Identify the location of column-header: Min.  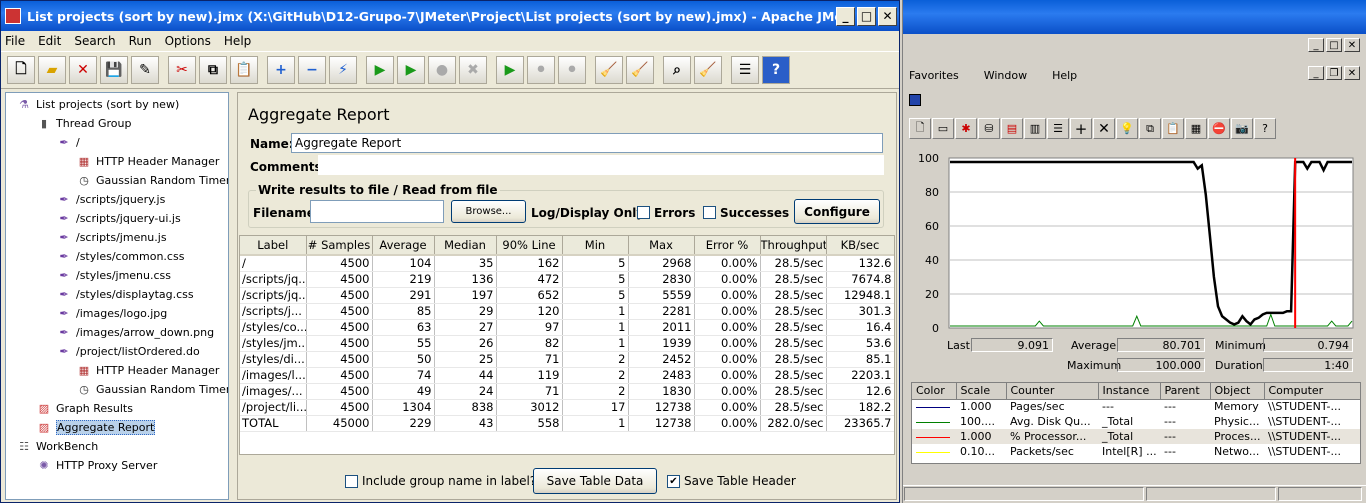
(595, 246).